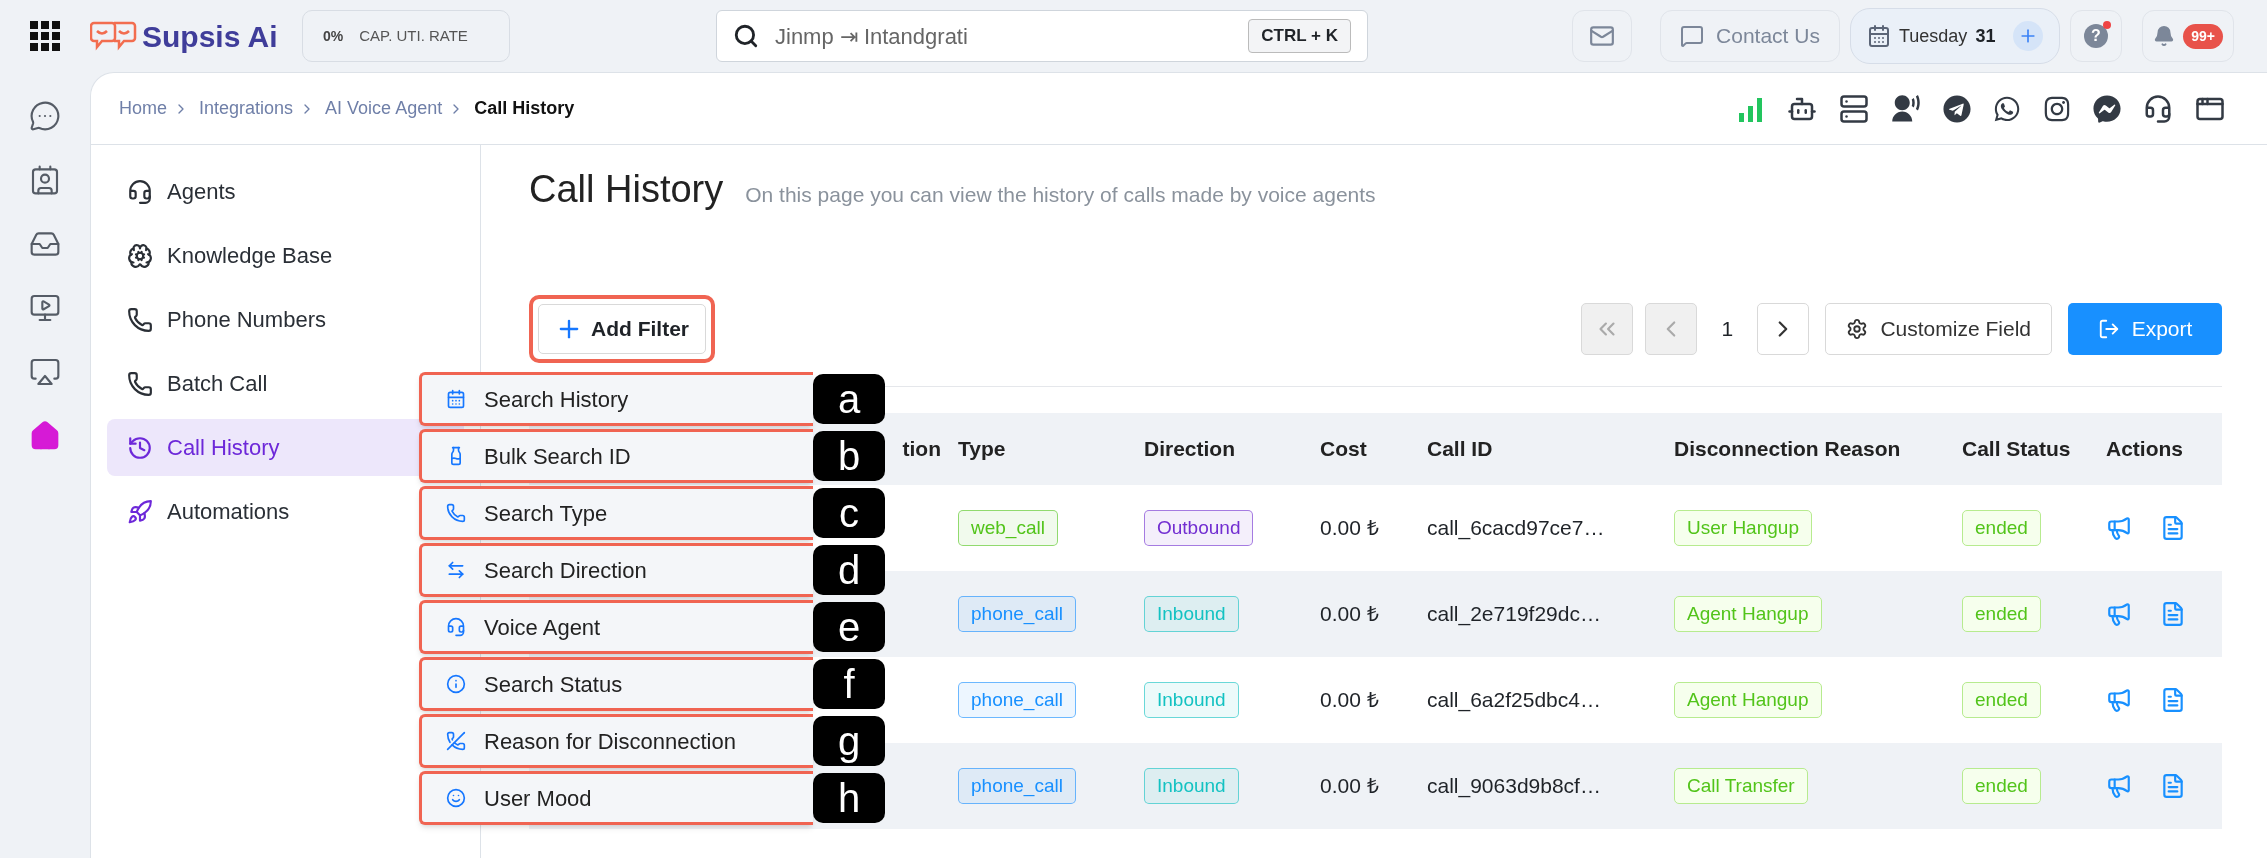 The height and width of the screenshot is (858, 2267). Describe the element at coordinates (746, 36) in the screenshot. I see `search-icon` at that location.